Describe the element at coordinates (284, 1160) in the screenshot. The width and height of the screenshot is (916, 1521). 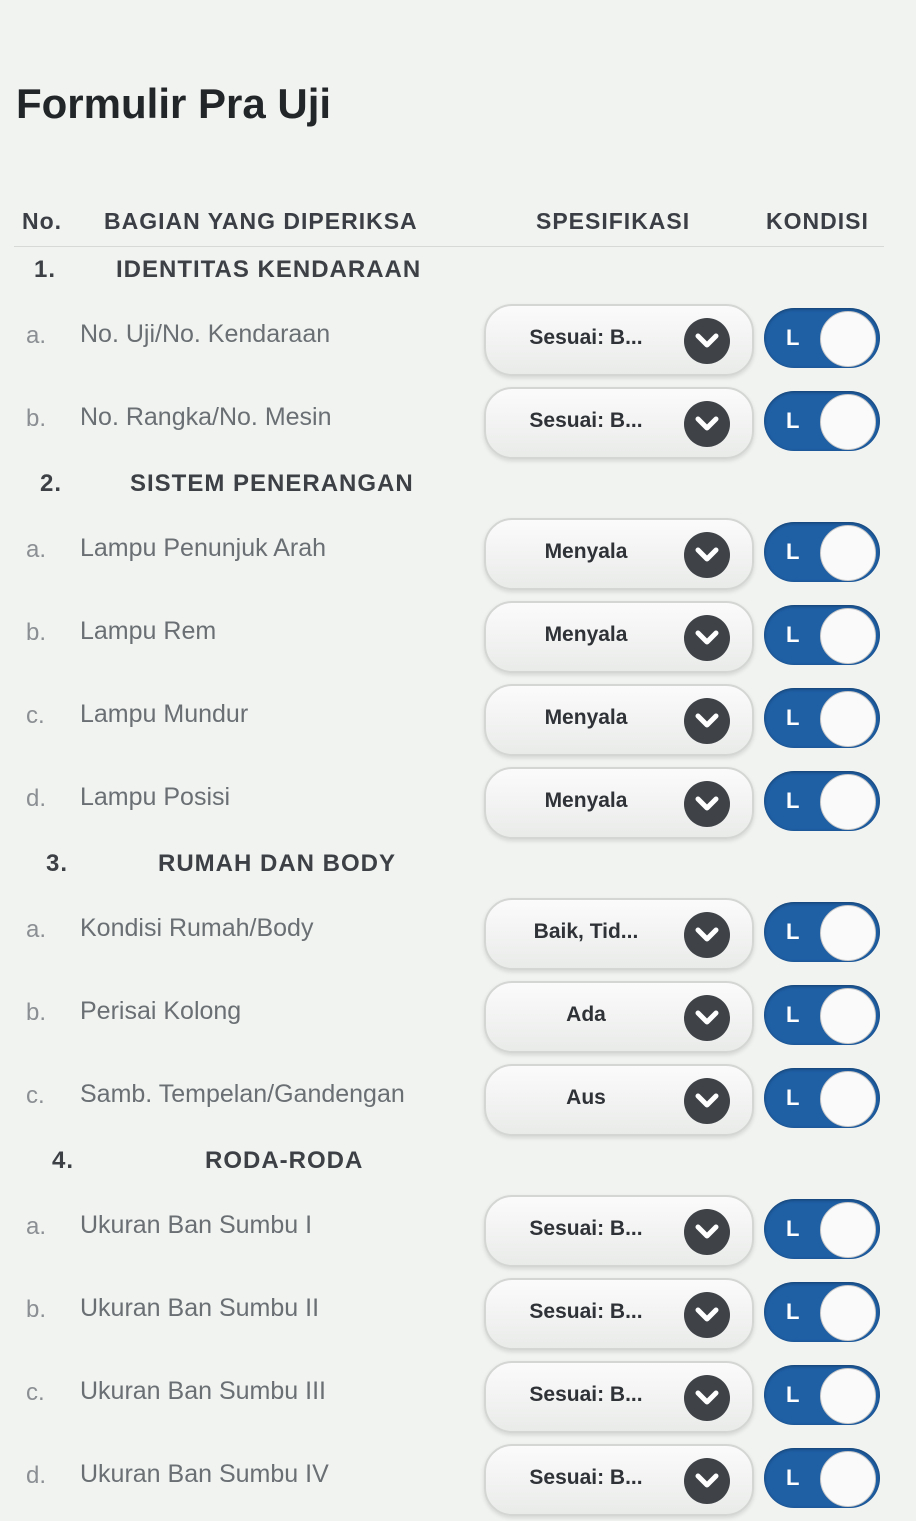
I see `section-title: RODA-RODA` at that location.